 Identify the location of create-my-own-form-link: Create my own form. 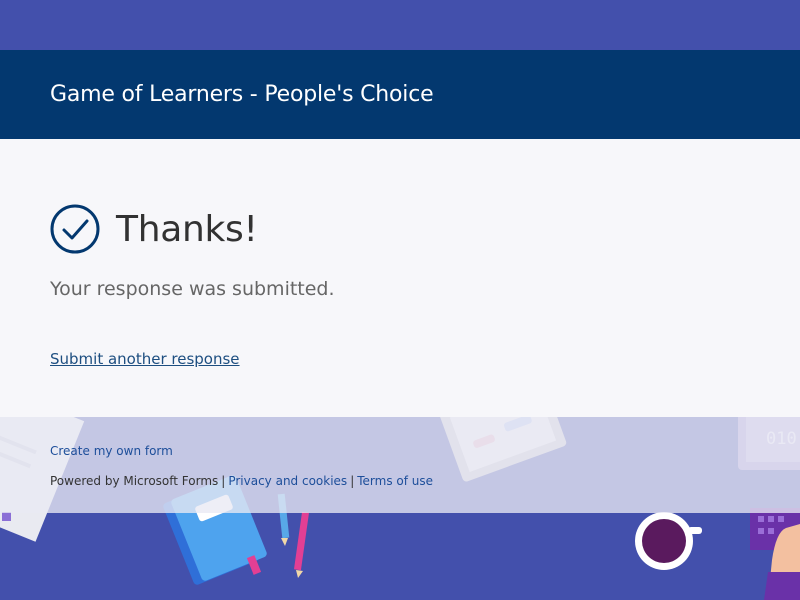
(111, 451).